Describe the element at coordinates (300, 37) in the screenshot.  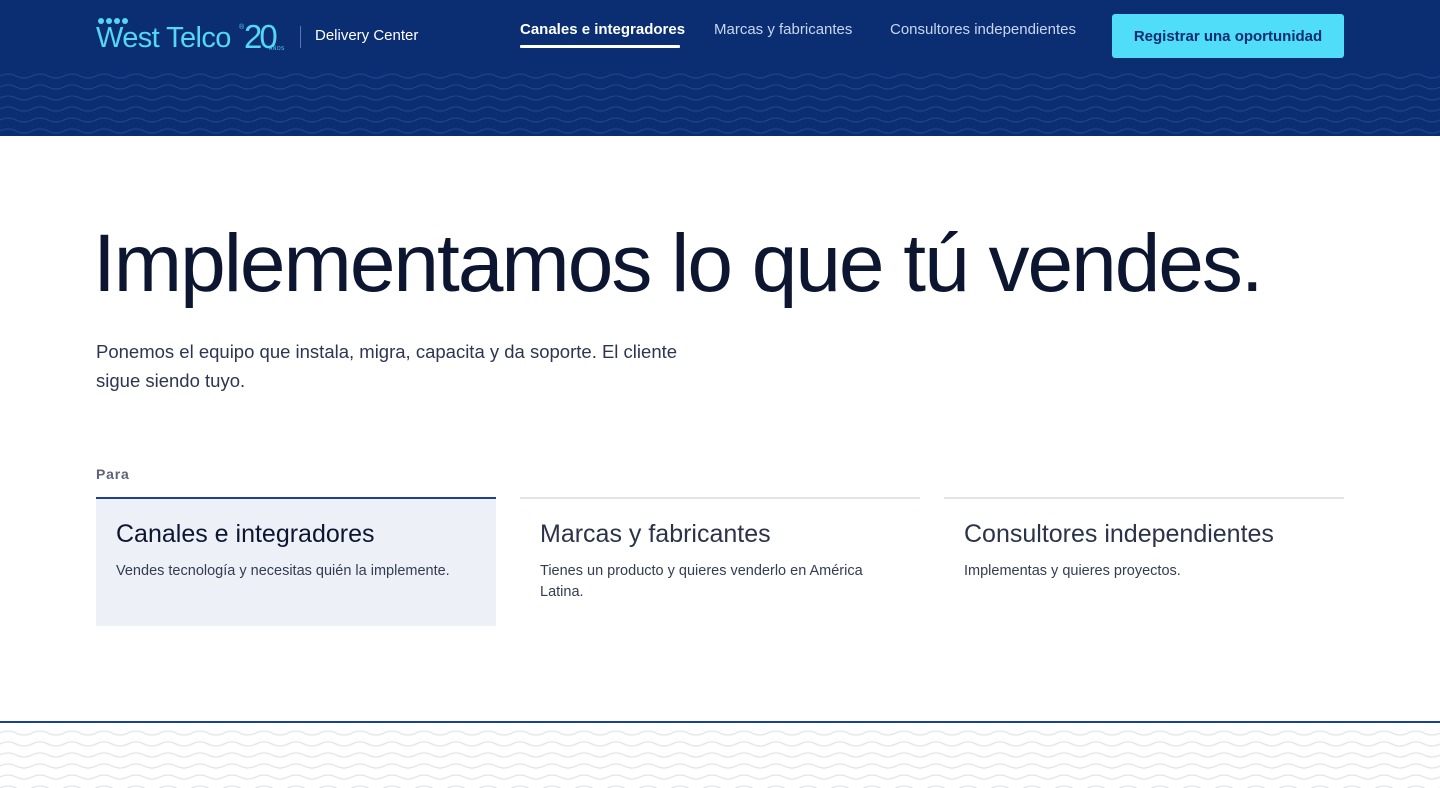
I see `logo-divider` at that location.